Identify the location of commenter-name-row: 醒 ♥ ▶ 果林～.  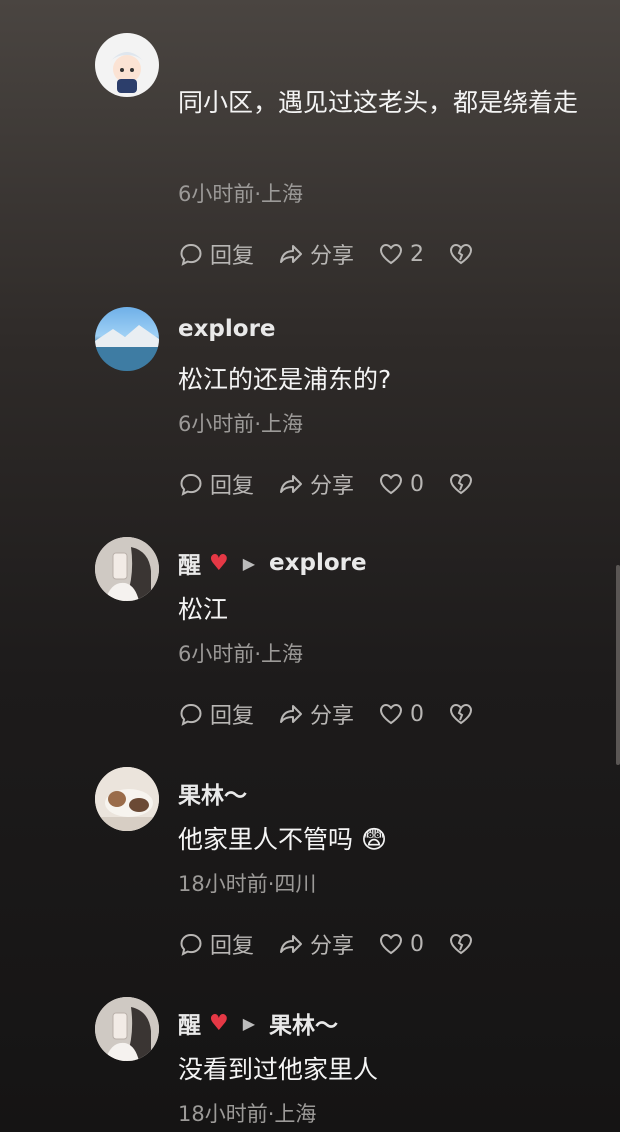
(258, 1023).